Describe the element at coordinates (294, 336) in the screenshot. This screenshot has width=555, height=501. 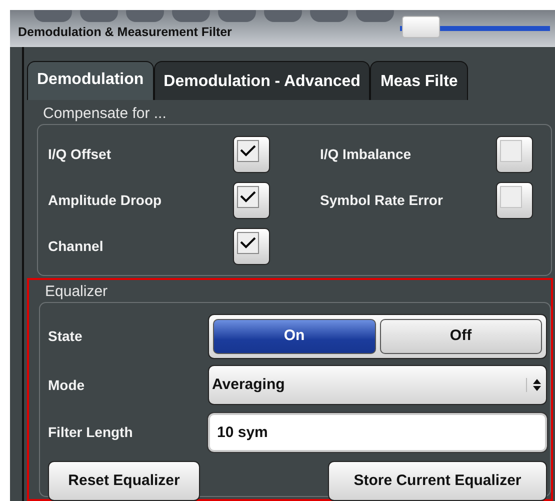
I see `toggle-option: On` at that location.